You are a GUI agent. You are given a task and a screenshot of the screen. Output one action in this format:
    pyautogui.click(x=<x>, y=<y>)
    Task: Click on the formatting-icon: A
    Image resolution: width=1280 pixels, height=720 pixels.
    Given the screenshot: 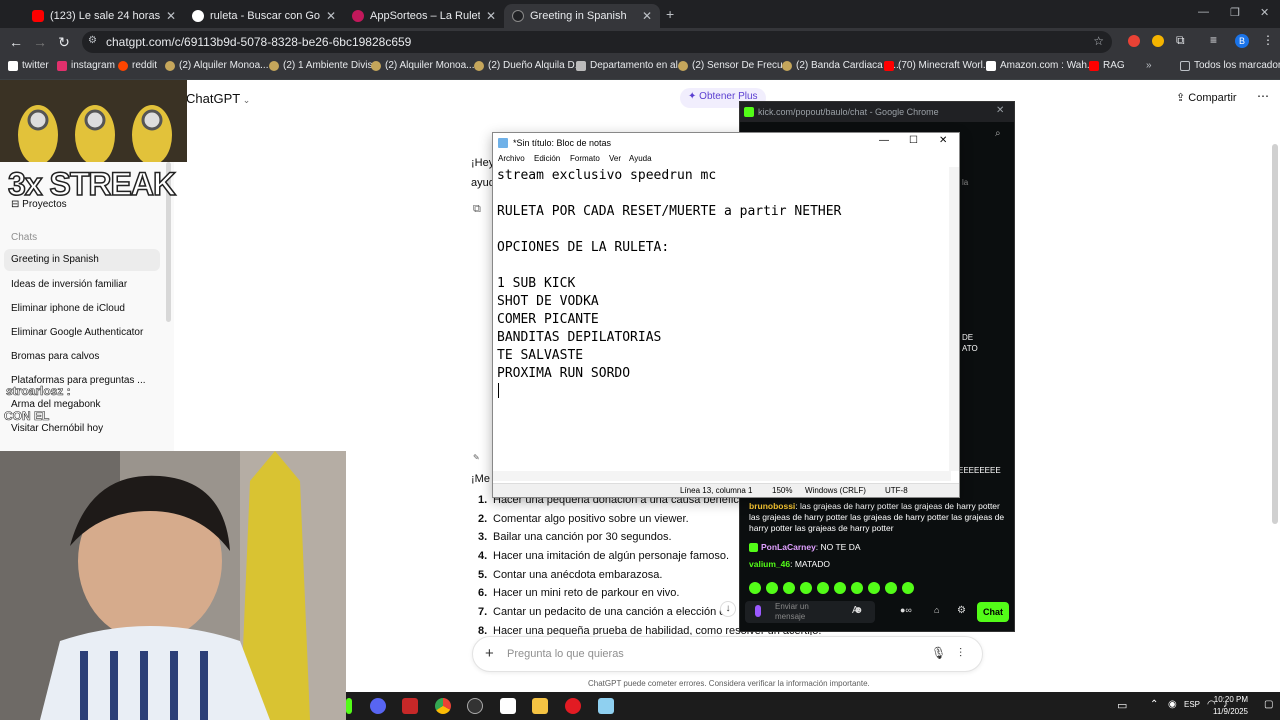 What is the action you would take?
    pyautogui.click(x=855, y=610)
    